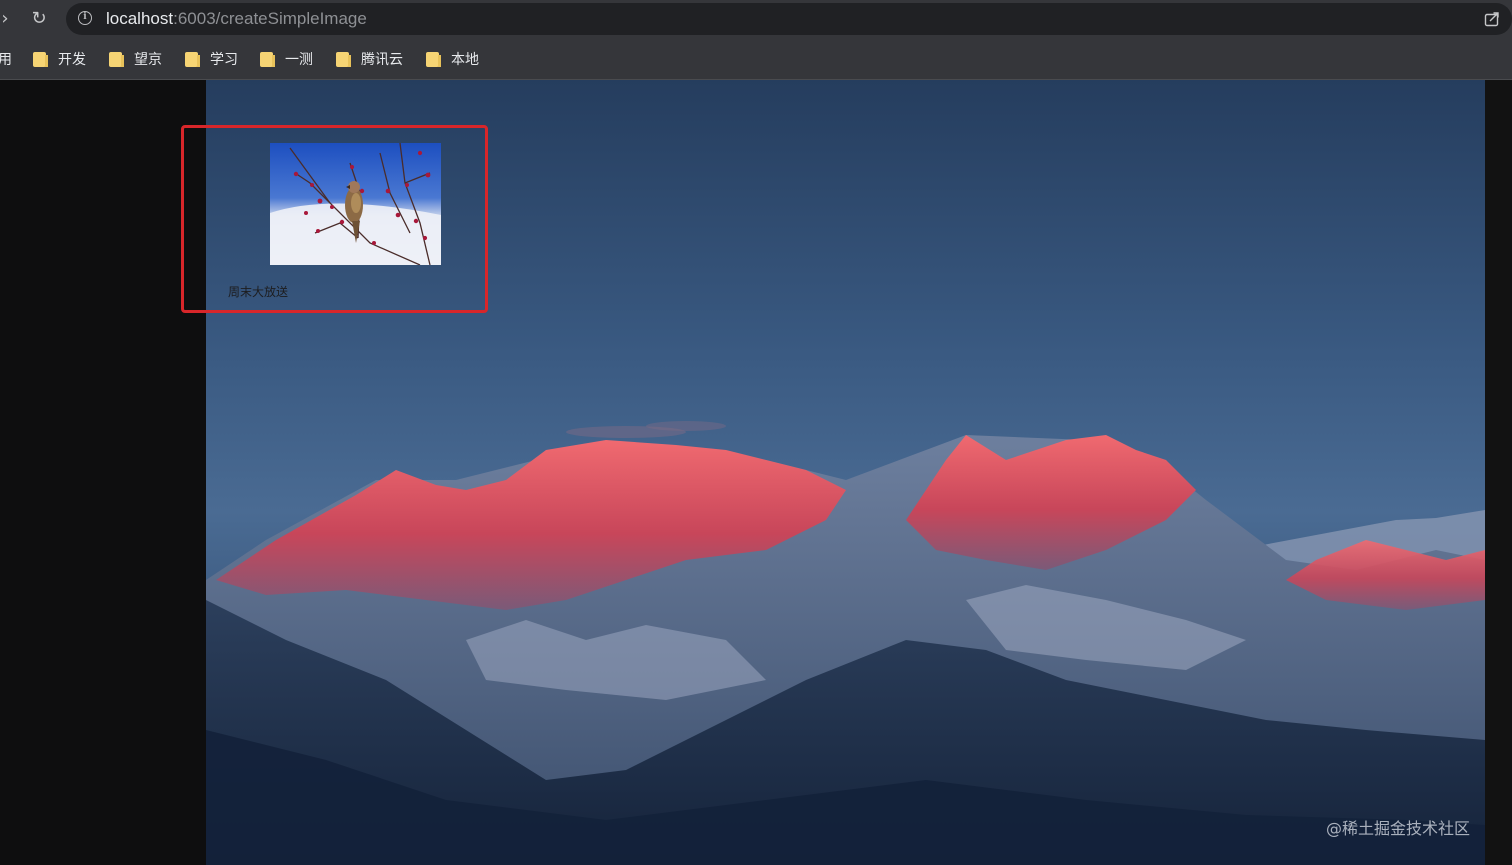 This screenshot has width=1512, height=865. What do you see at coordinates (140, 18) in the screenshot?
I see `url-host: localhost` at bounding box center [140, 18].